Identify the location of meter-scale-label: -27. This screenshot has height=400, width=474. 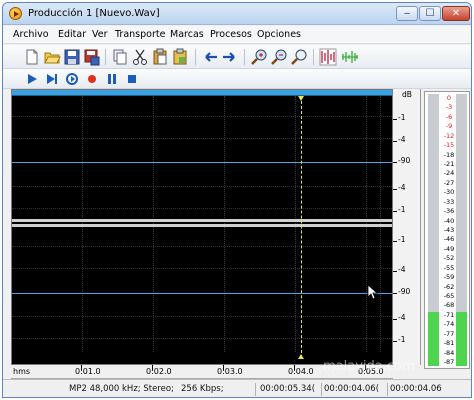
(449, 182).